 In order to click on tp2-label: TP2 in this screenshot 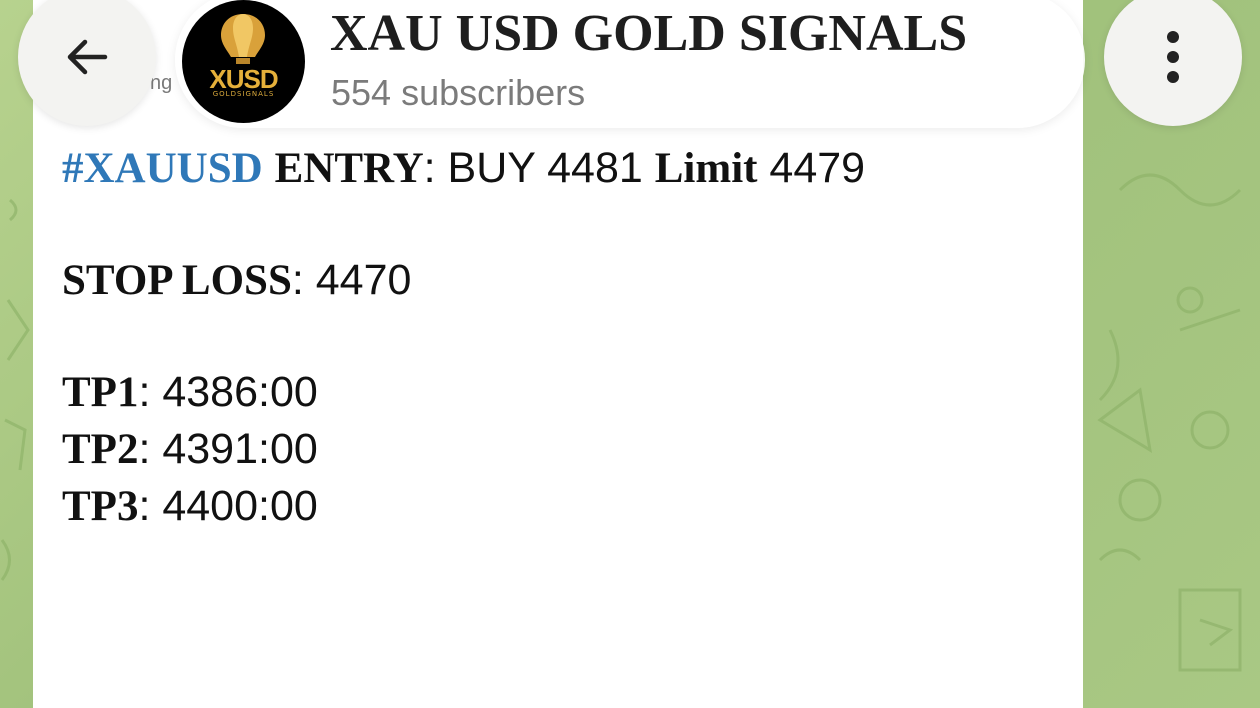, I will do `click(100, 449)`.